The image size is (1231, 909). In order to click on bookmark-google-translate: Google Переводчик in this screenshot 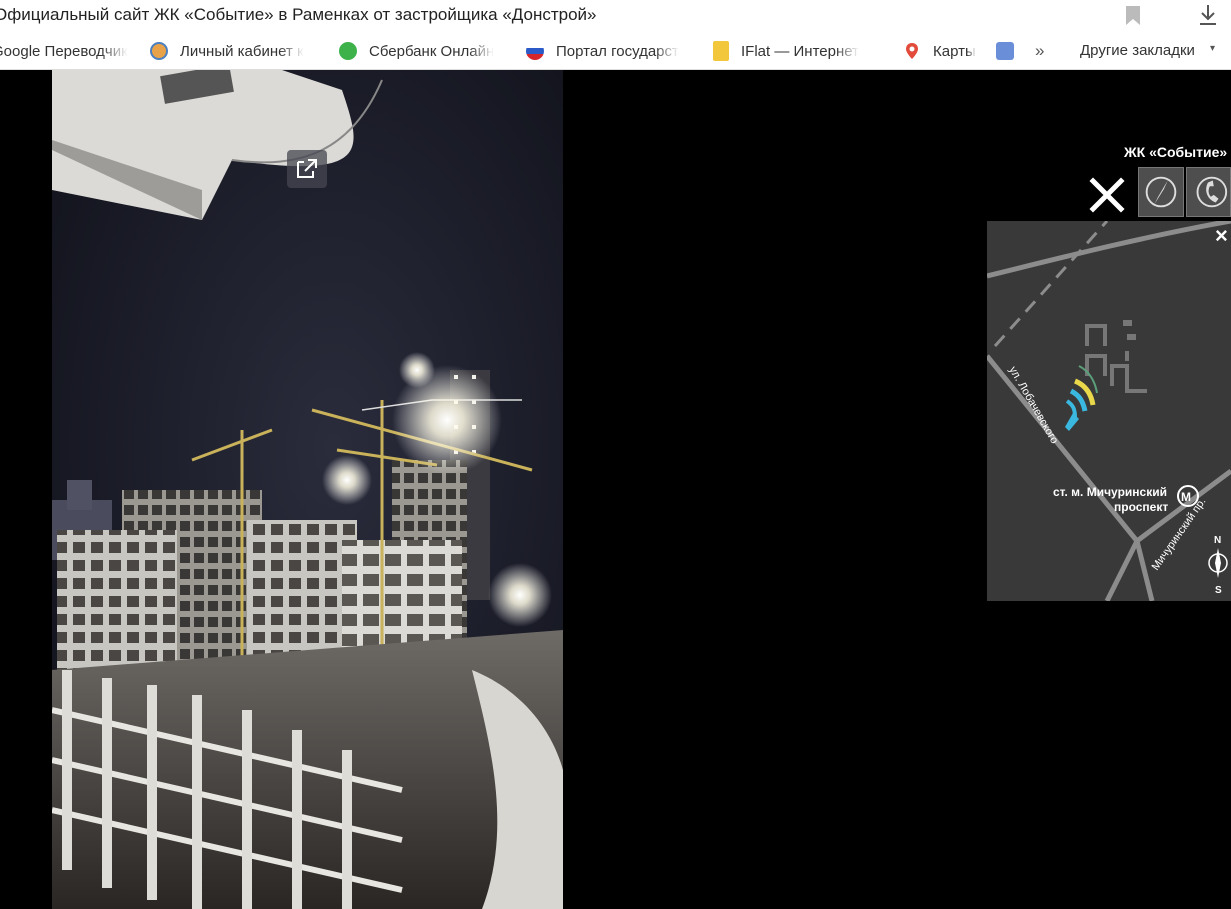, I will do `click(66, 51)`.